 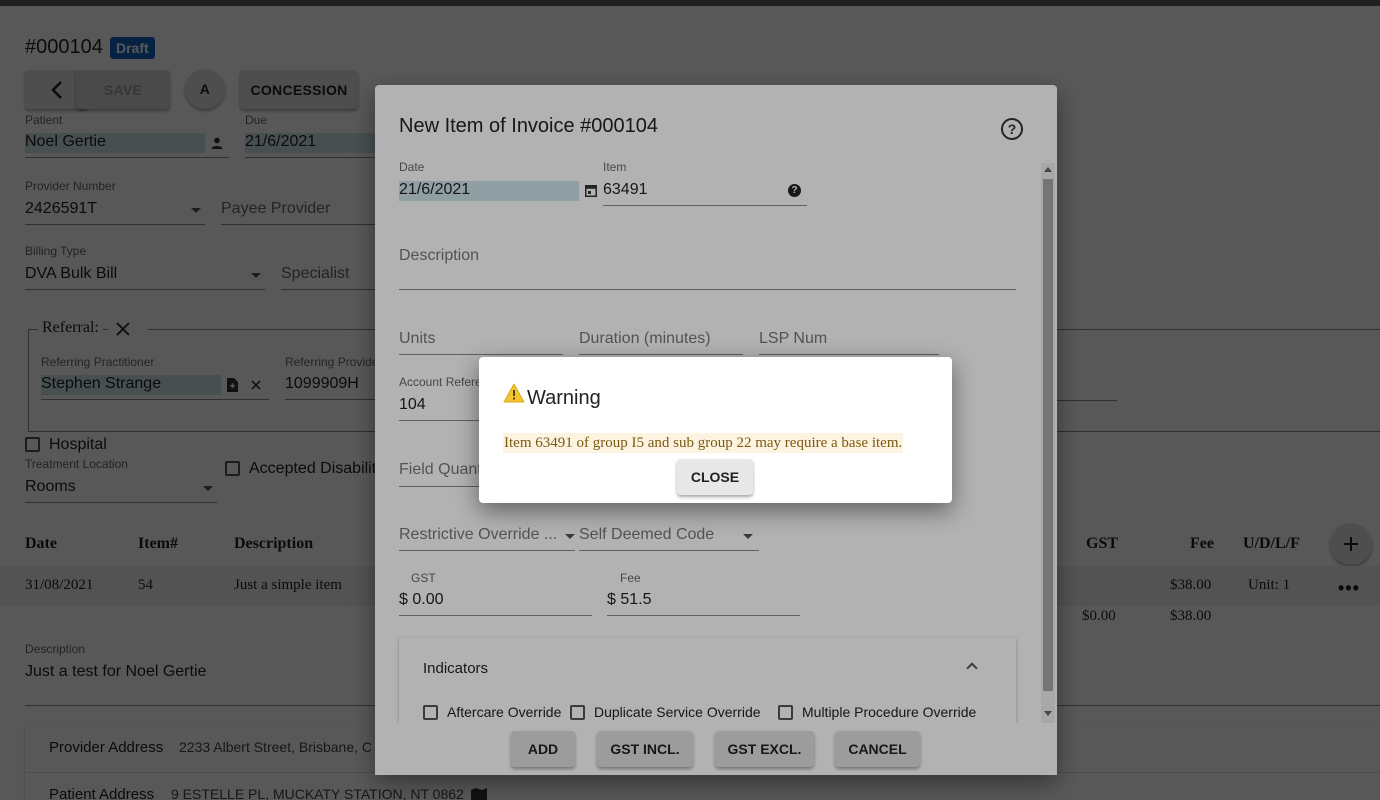 What do you see at coordinates (564, 398) in the screenshot?
I see `warning-title: Warning` at bounding box center [564, 398].